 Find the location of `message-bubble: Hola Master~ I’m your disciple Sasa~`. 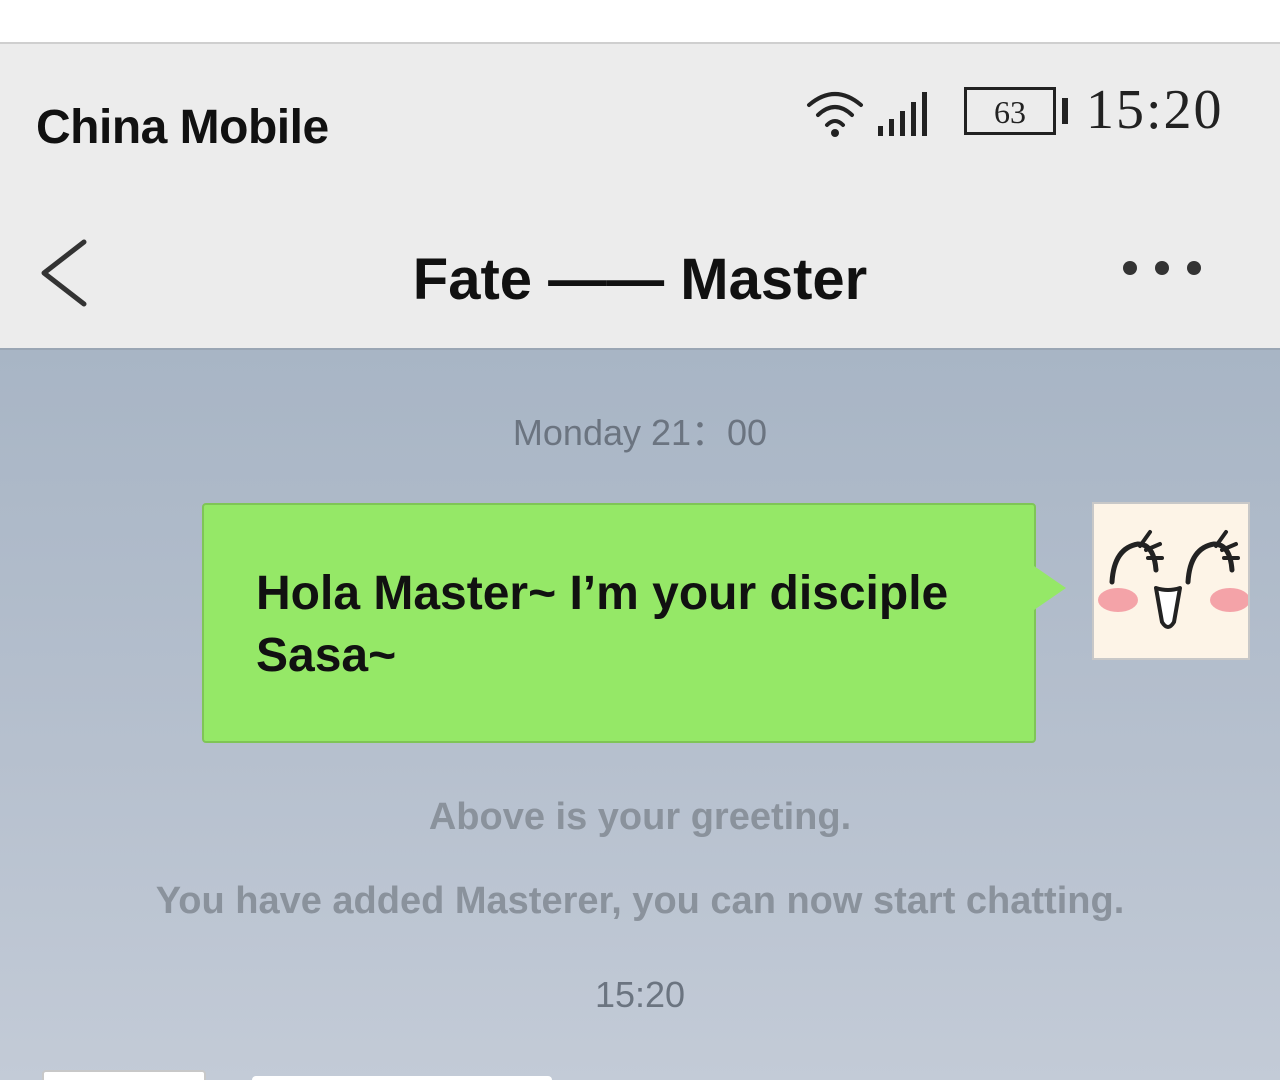

message-bubble: Hola Master~ I’m your disciple Sasa~ is located at coordinates (619, 623).